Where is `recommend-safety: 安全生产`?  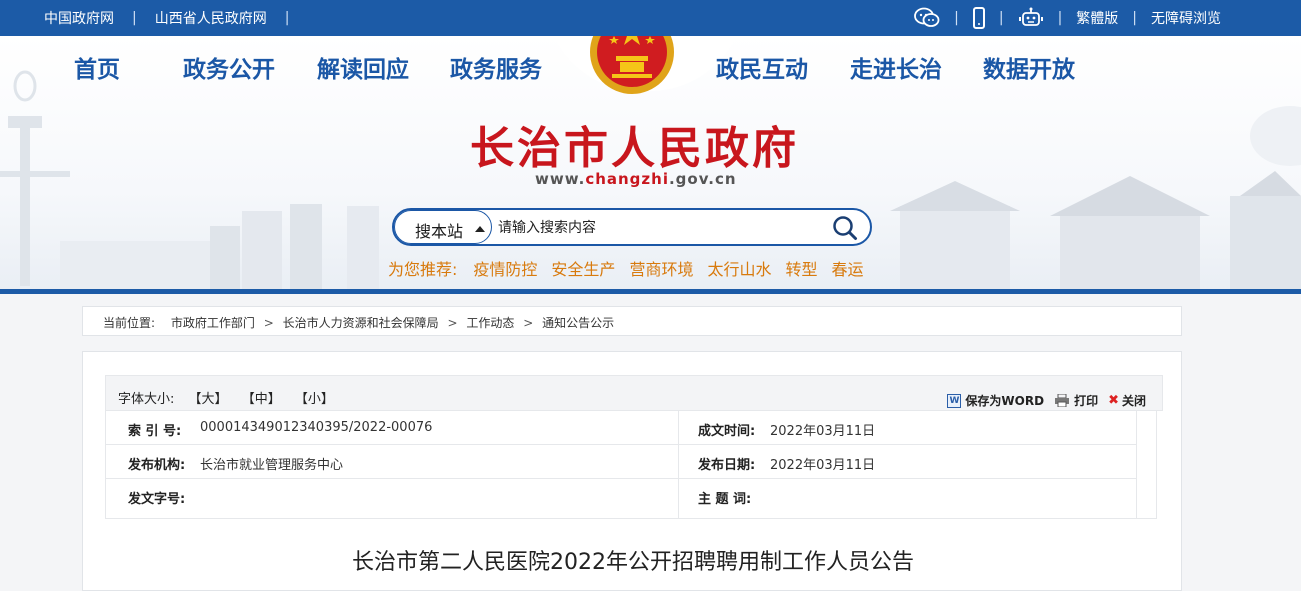
recommend-safety: 安全生产 is located at coordinates (583, 268).